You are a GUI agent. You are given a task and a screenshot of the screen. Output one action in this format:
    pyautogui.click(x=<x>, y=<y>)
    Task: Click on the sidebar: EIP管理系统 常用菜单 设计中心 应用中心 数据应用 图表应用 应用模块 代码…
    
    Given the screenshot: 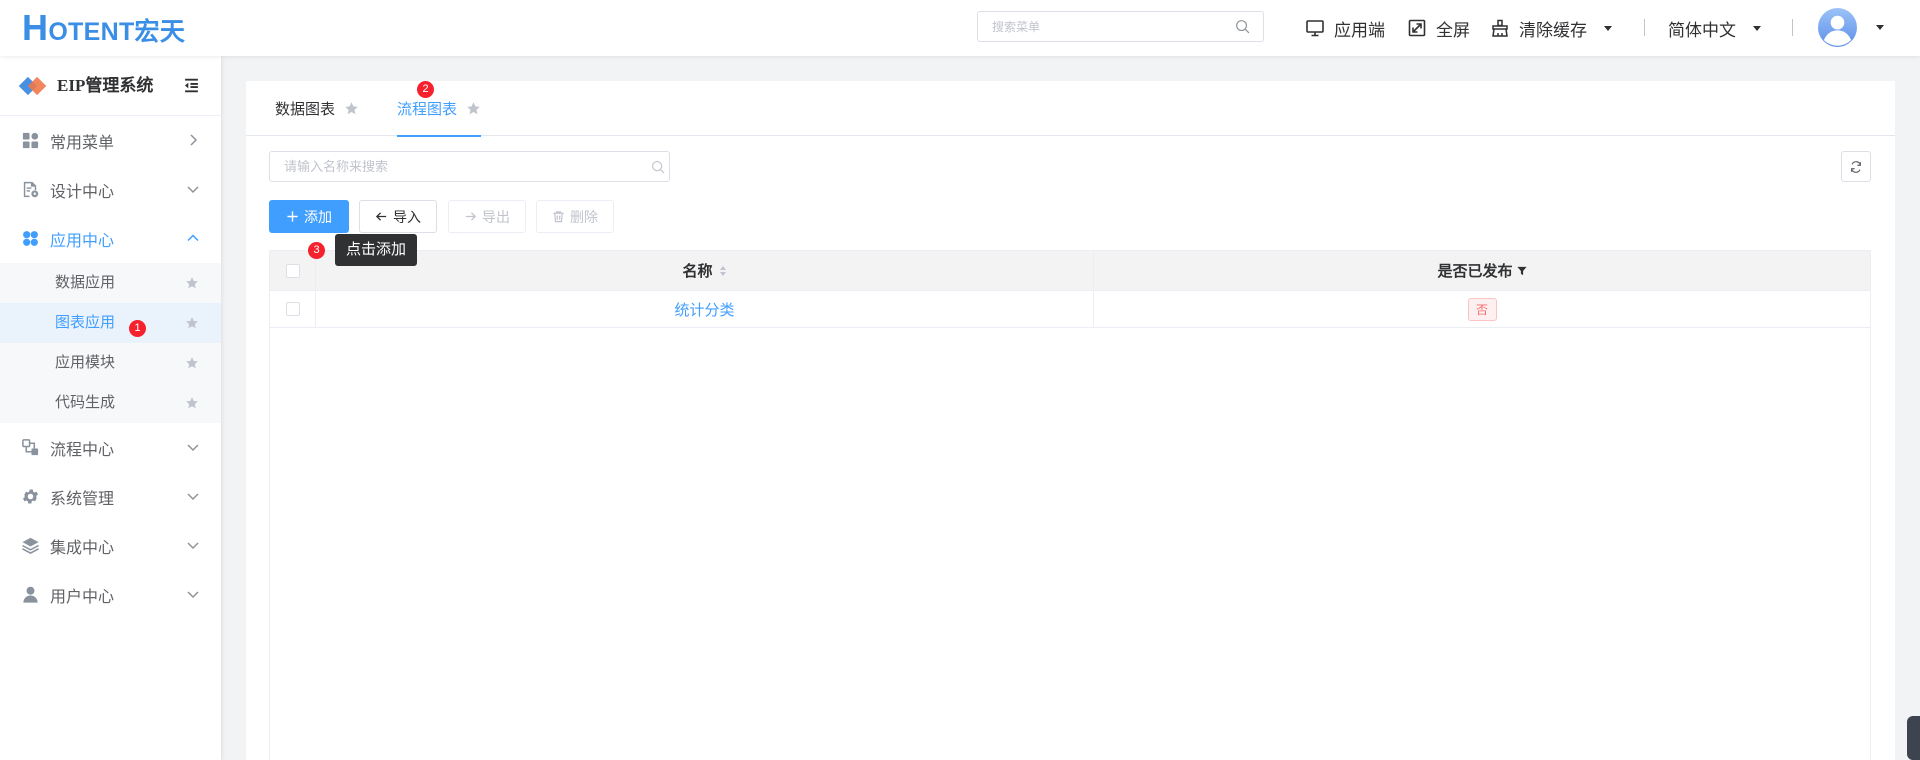 What is the action you would take?
    pyautogui.click(x=111, y=408)
    